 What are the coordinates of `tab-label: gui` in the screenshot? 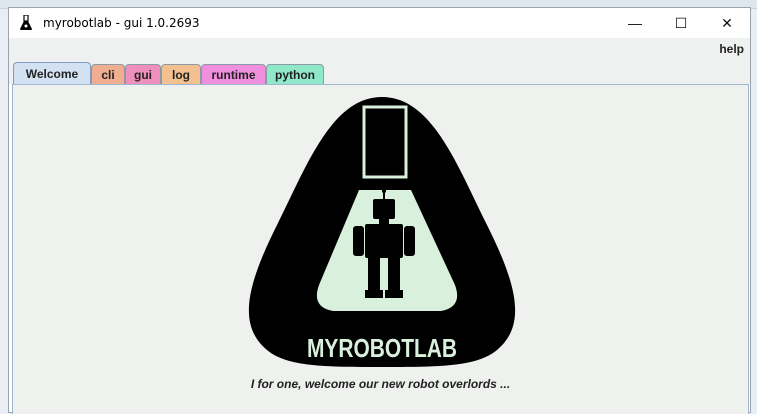 It's located at (143, 74).